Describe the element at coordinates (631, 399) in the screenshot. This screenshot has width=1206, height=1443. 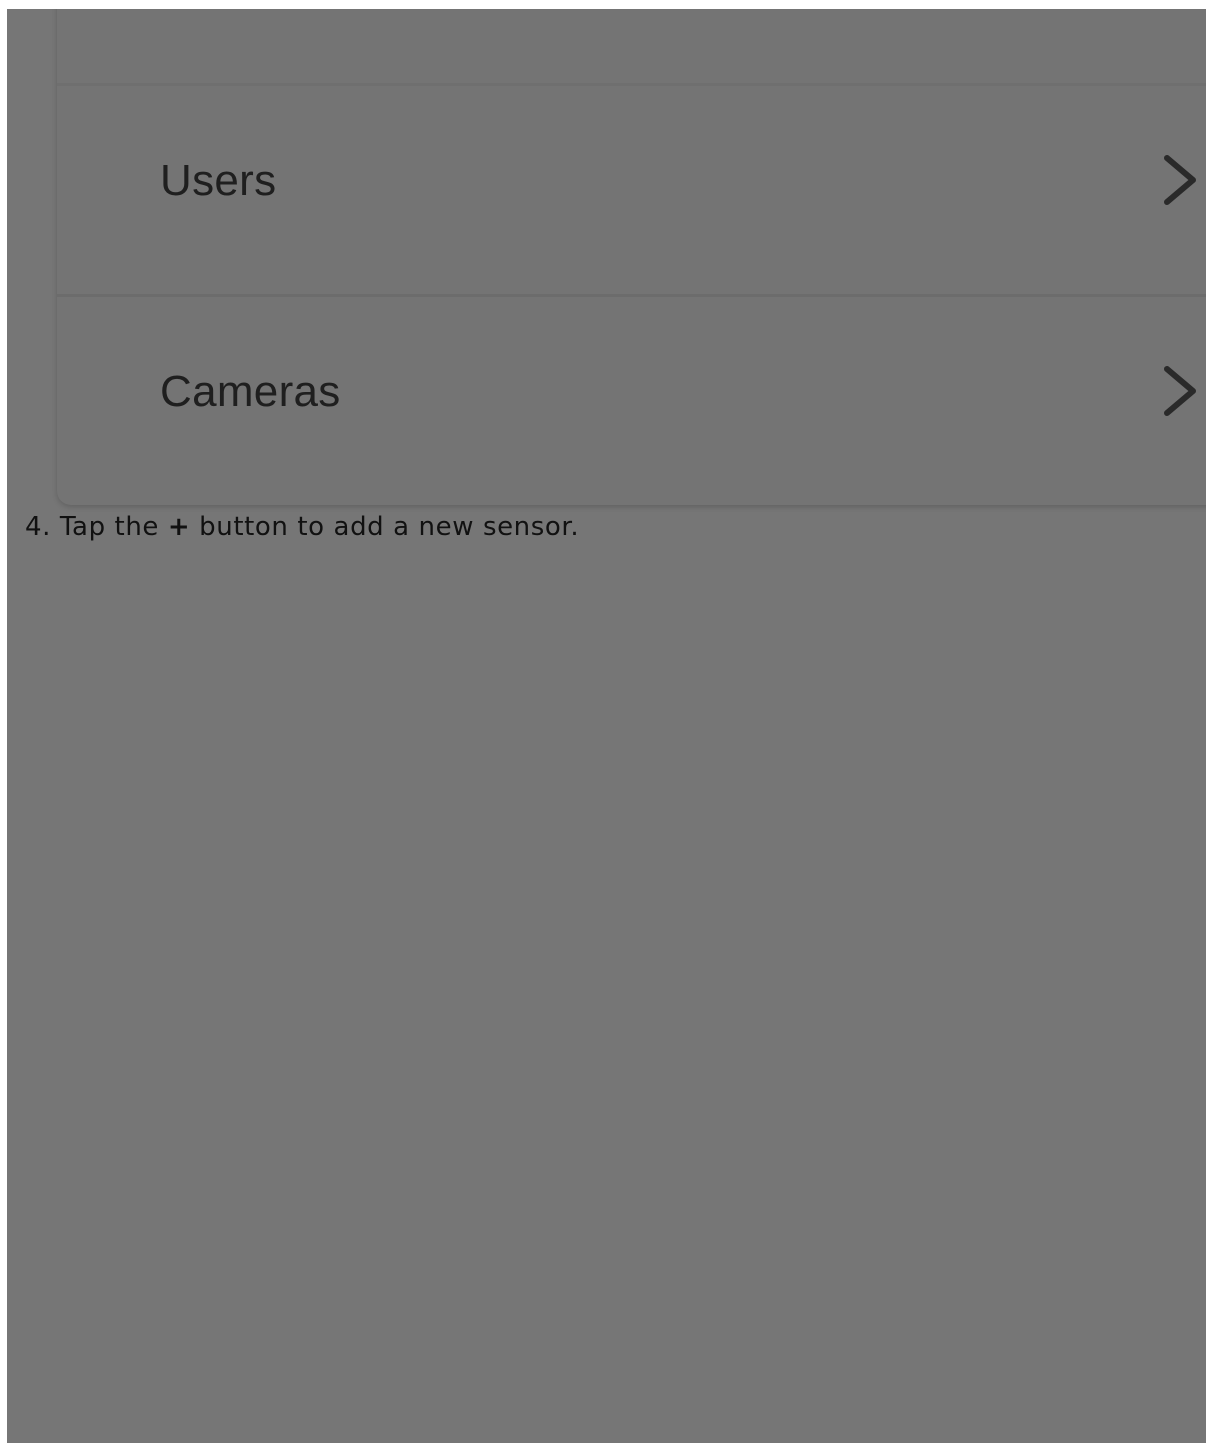
I see `list-item-cameras: Cameras` at that location.